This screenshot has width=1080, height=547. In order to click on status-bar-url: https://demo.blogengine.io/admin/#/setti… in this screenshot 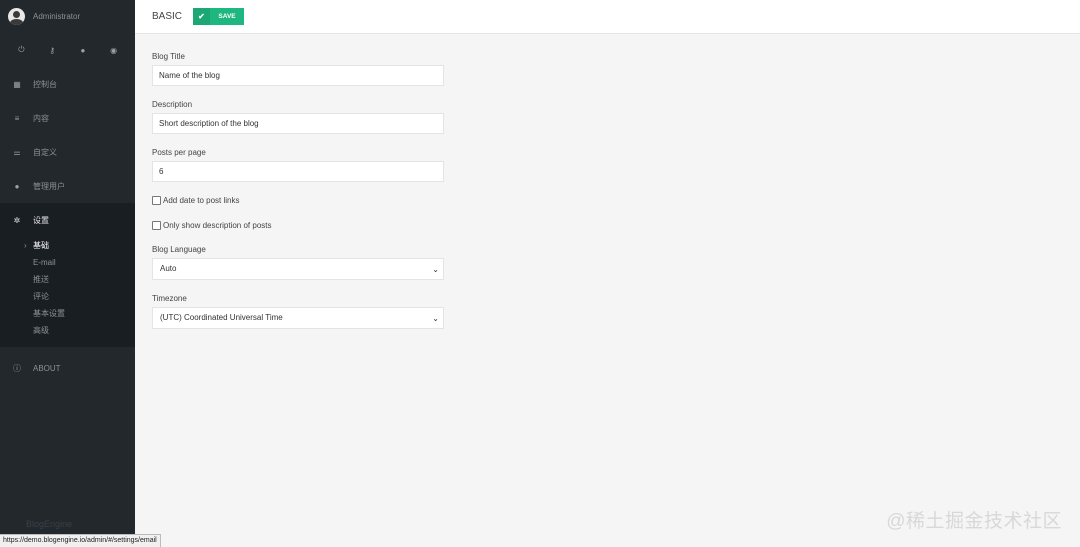, I will do `click(80, 540)`.